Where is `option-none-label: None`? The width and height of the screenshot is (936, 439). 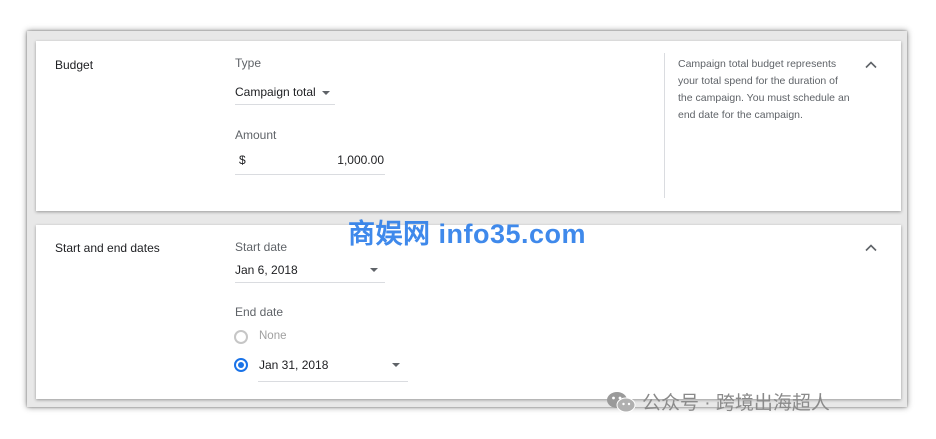 option-none-label: None is located at coordinates (273, 336).